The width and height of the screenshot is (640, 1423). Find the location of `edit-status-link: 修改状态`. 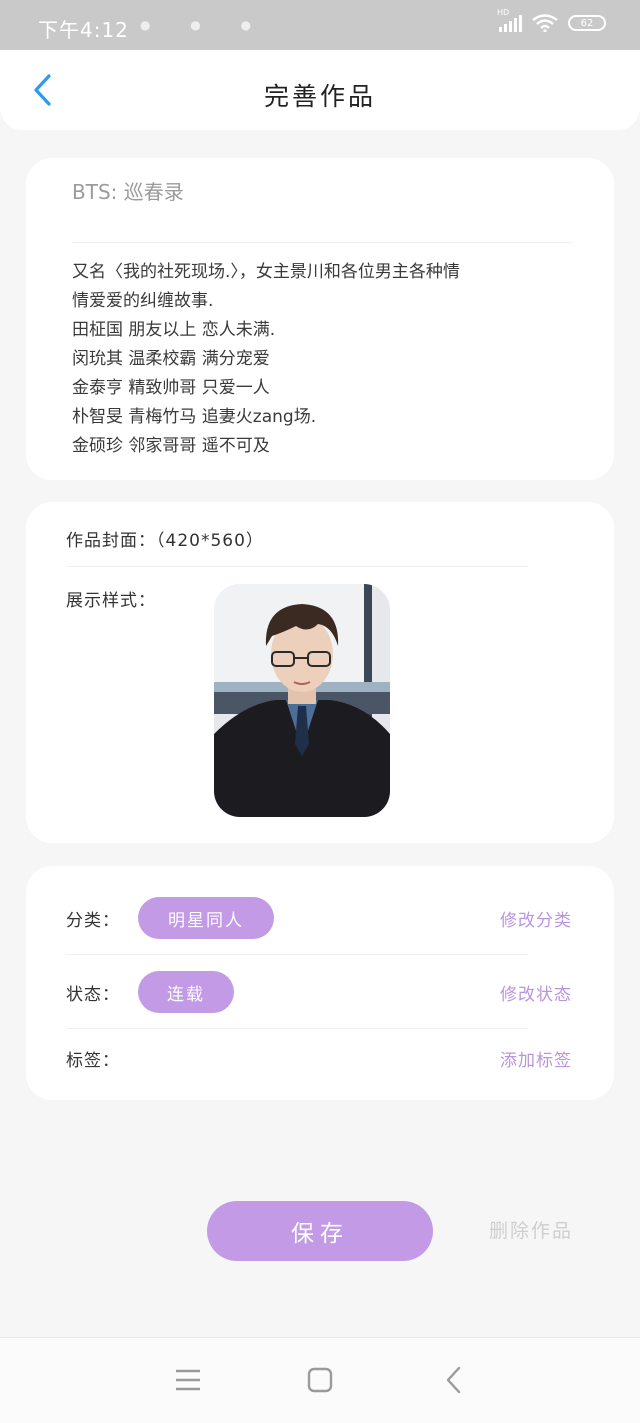

edit-status-link: 修改状态 is located at coordinates (536, 992).